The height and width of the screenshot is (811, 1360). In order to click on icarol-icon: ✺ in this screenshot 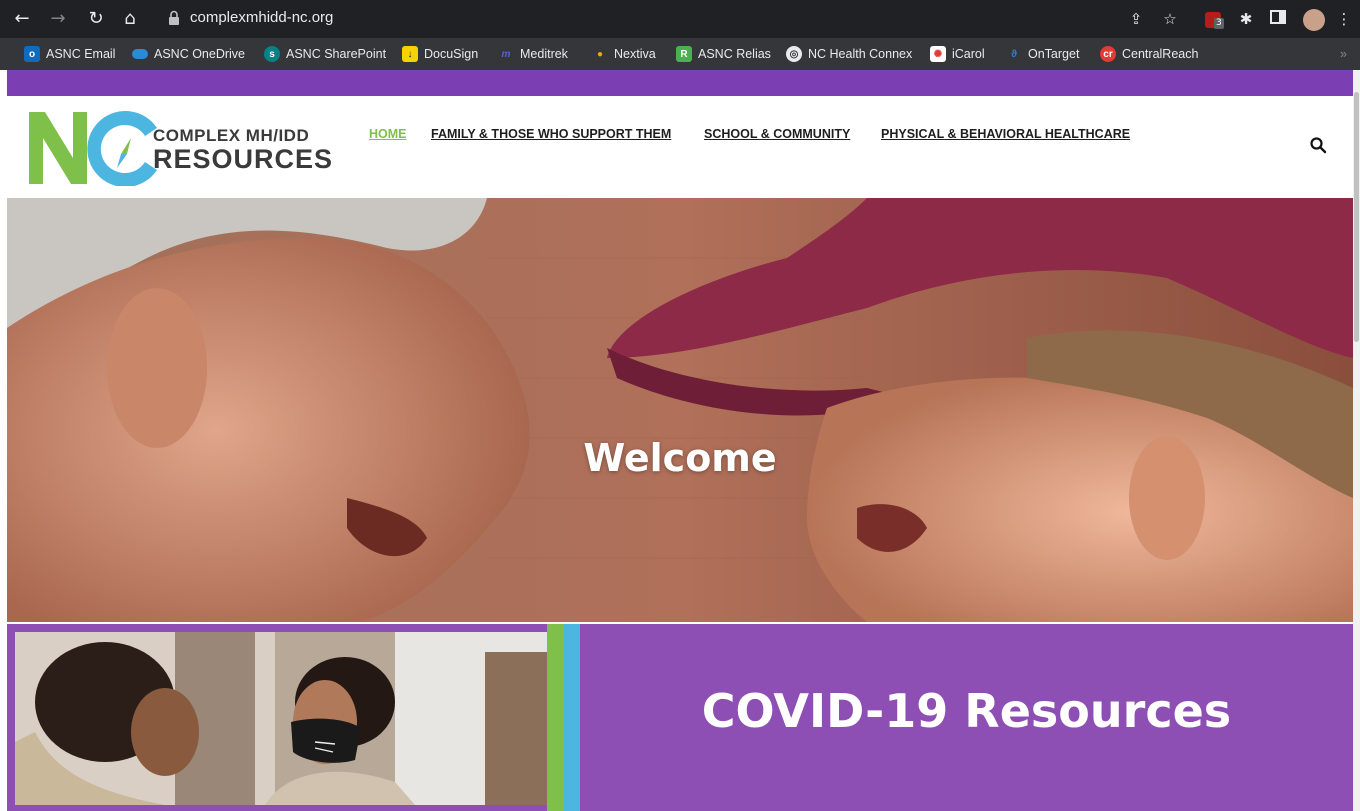, I will do `click(938, 54)`.